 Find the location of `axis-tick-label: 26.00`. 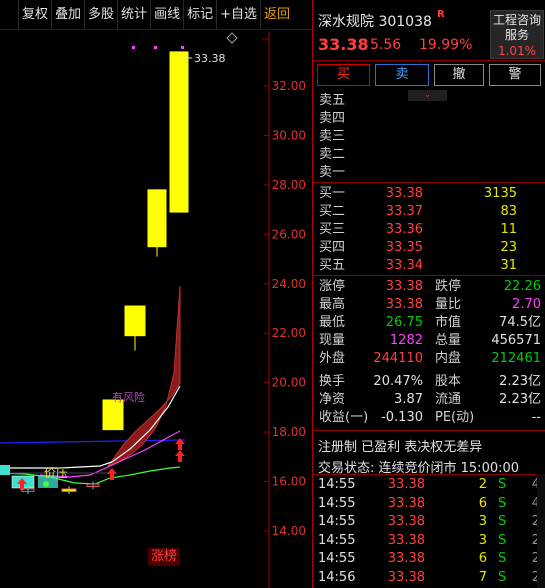

axis-tick-label: 26.00 is located at coordinates (289, 234).